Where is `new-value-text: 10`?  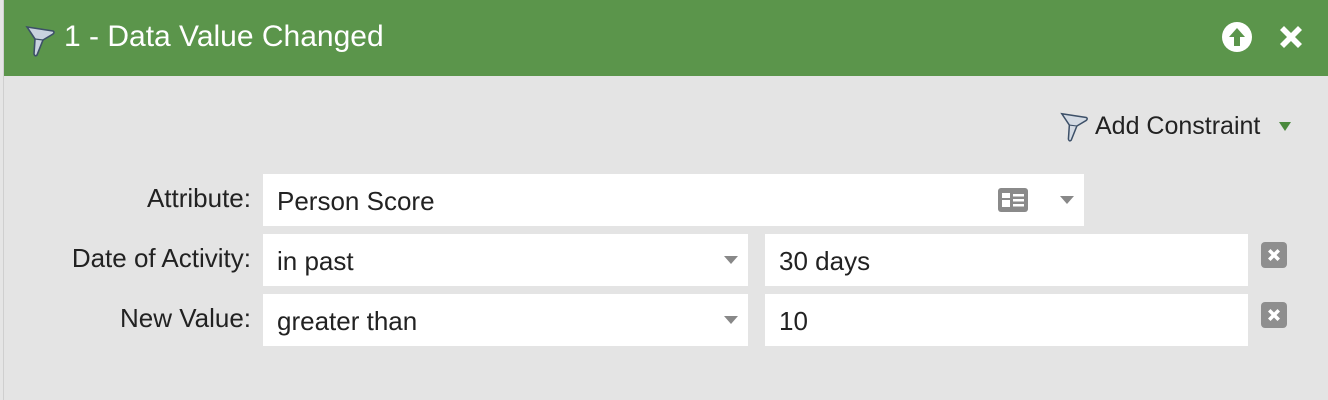 new-value-text: 10 is located at coordinates (793, 321).